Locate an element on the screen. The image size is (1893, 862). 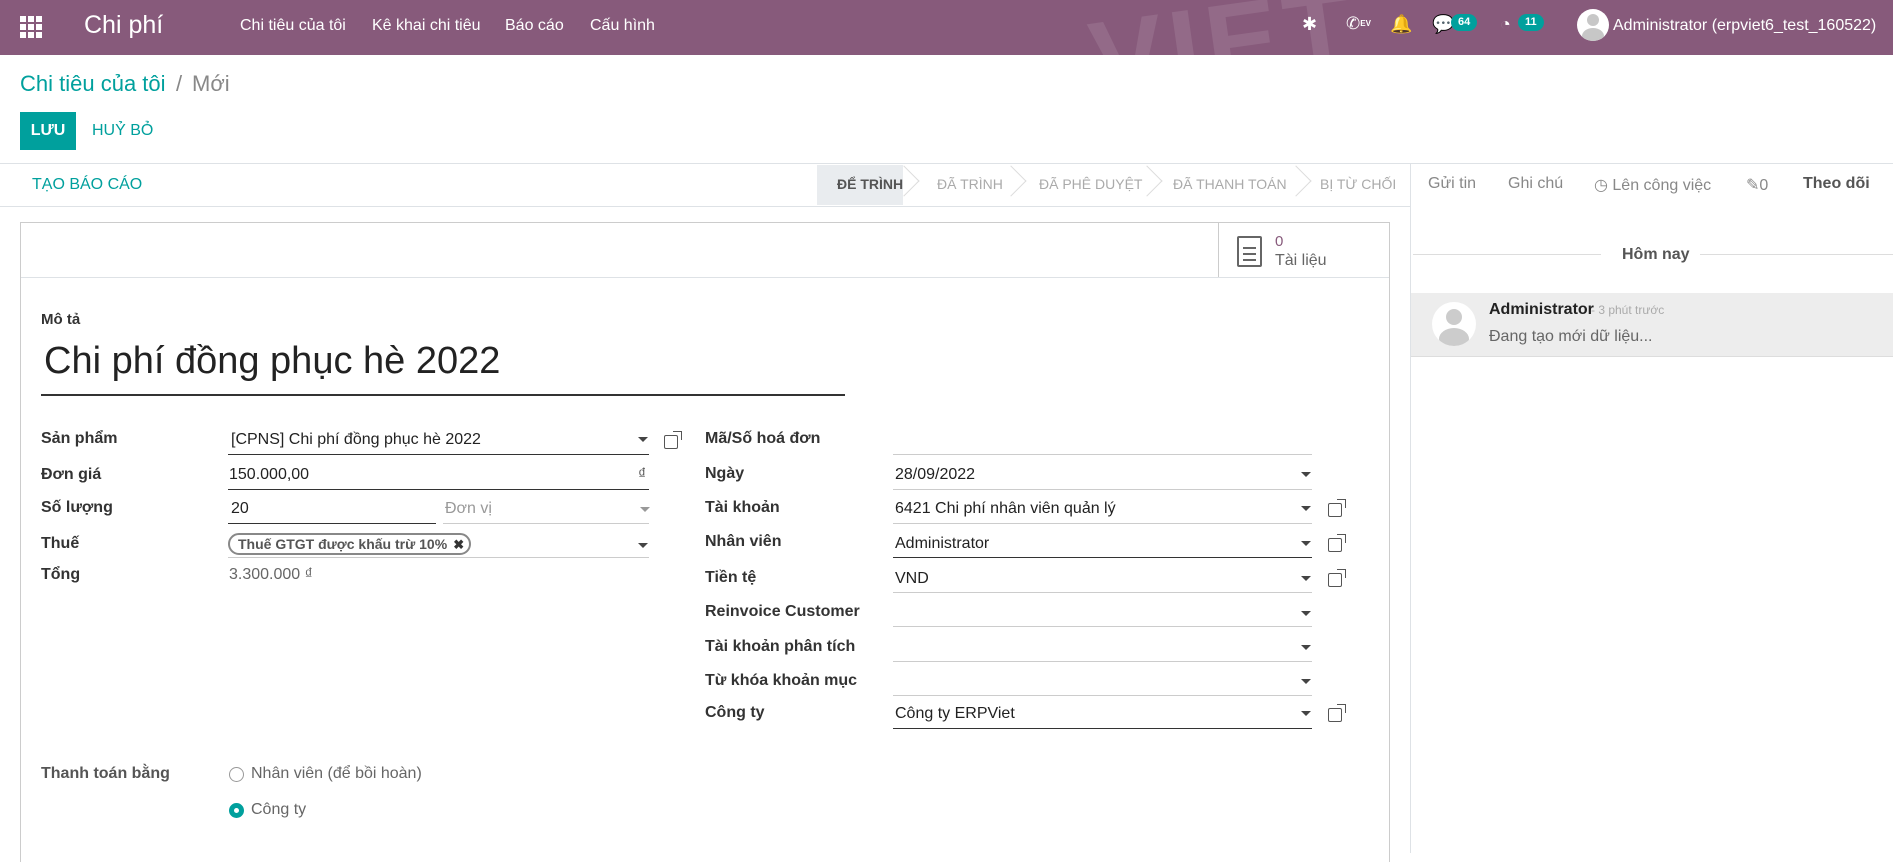
documents-label: Tài liệu is located at coordinates (1301, 260).